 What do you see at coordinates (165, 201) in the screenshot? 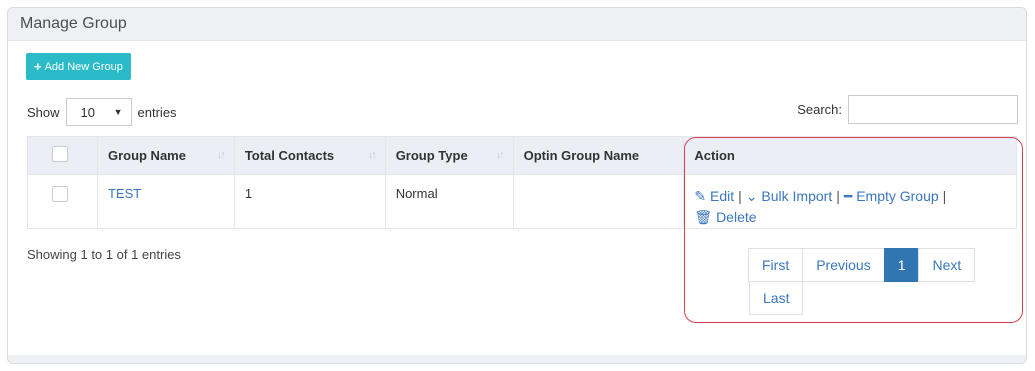
I see `group-name-cell: TEST` at bounding box center [165, 201].